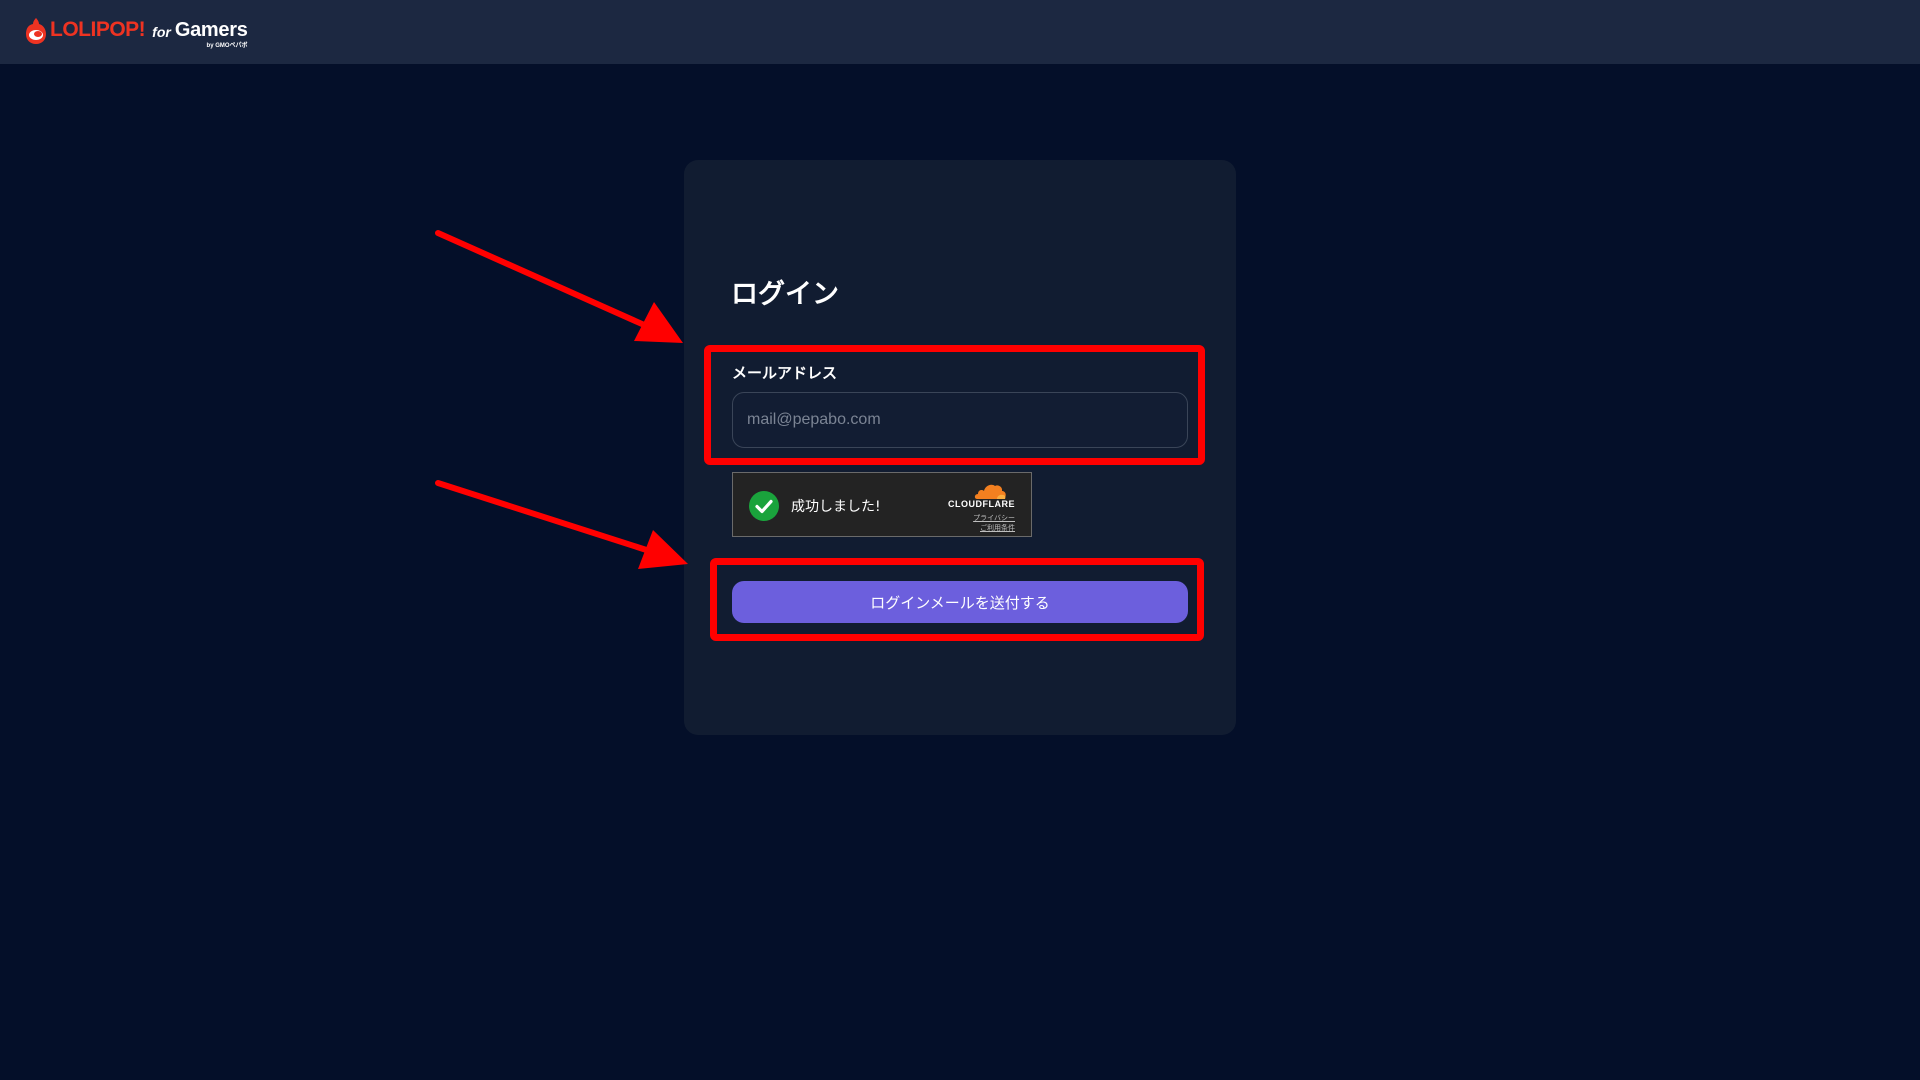 The height and width of the screenshot is (1080, 1920). I want to click on top-navigation-bar: LOLIPOP! for Gamers by GMOペパボ, so click(960, 32).